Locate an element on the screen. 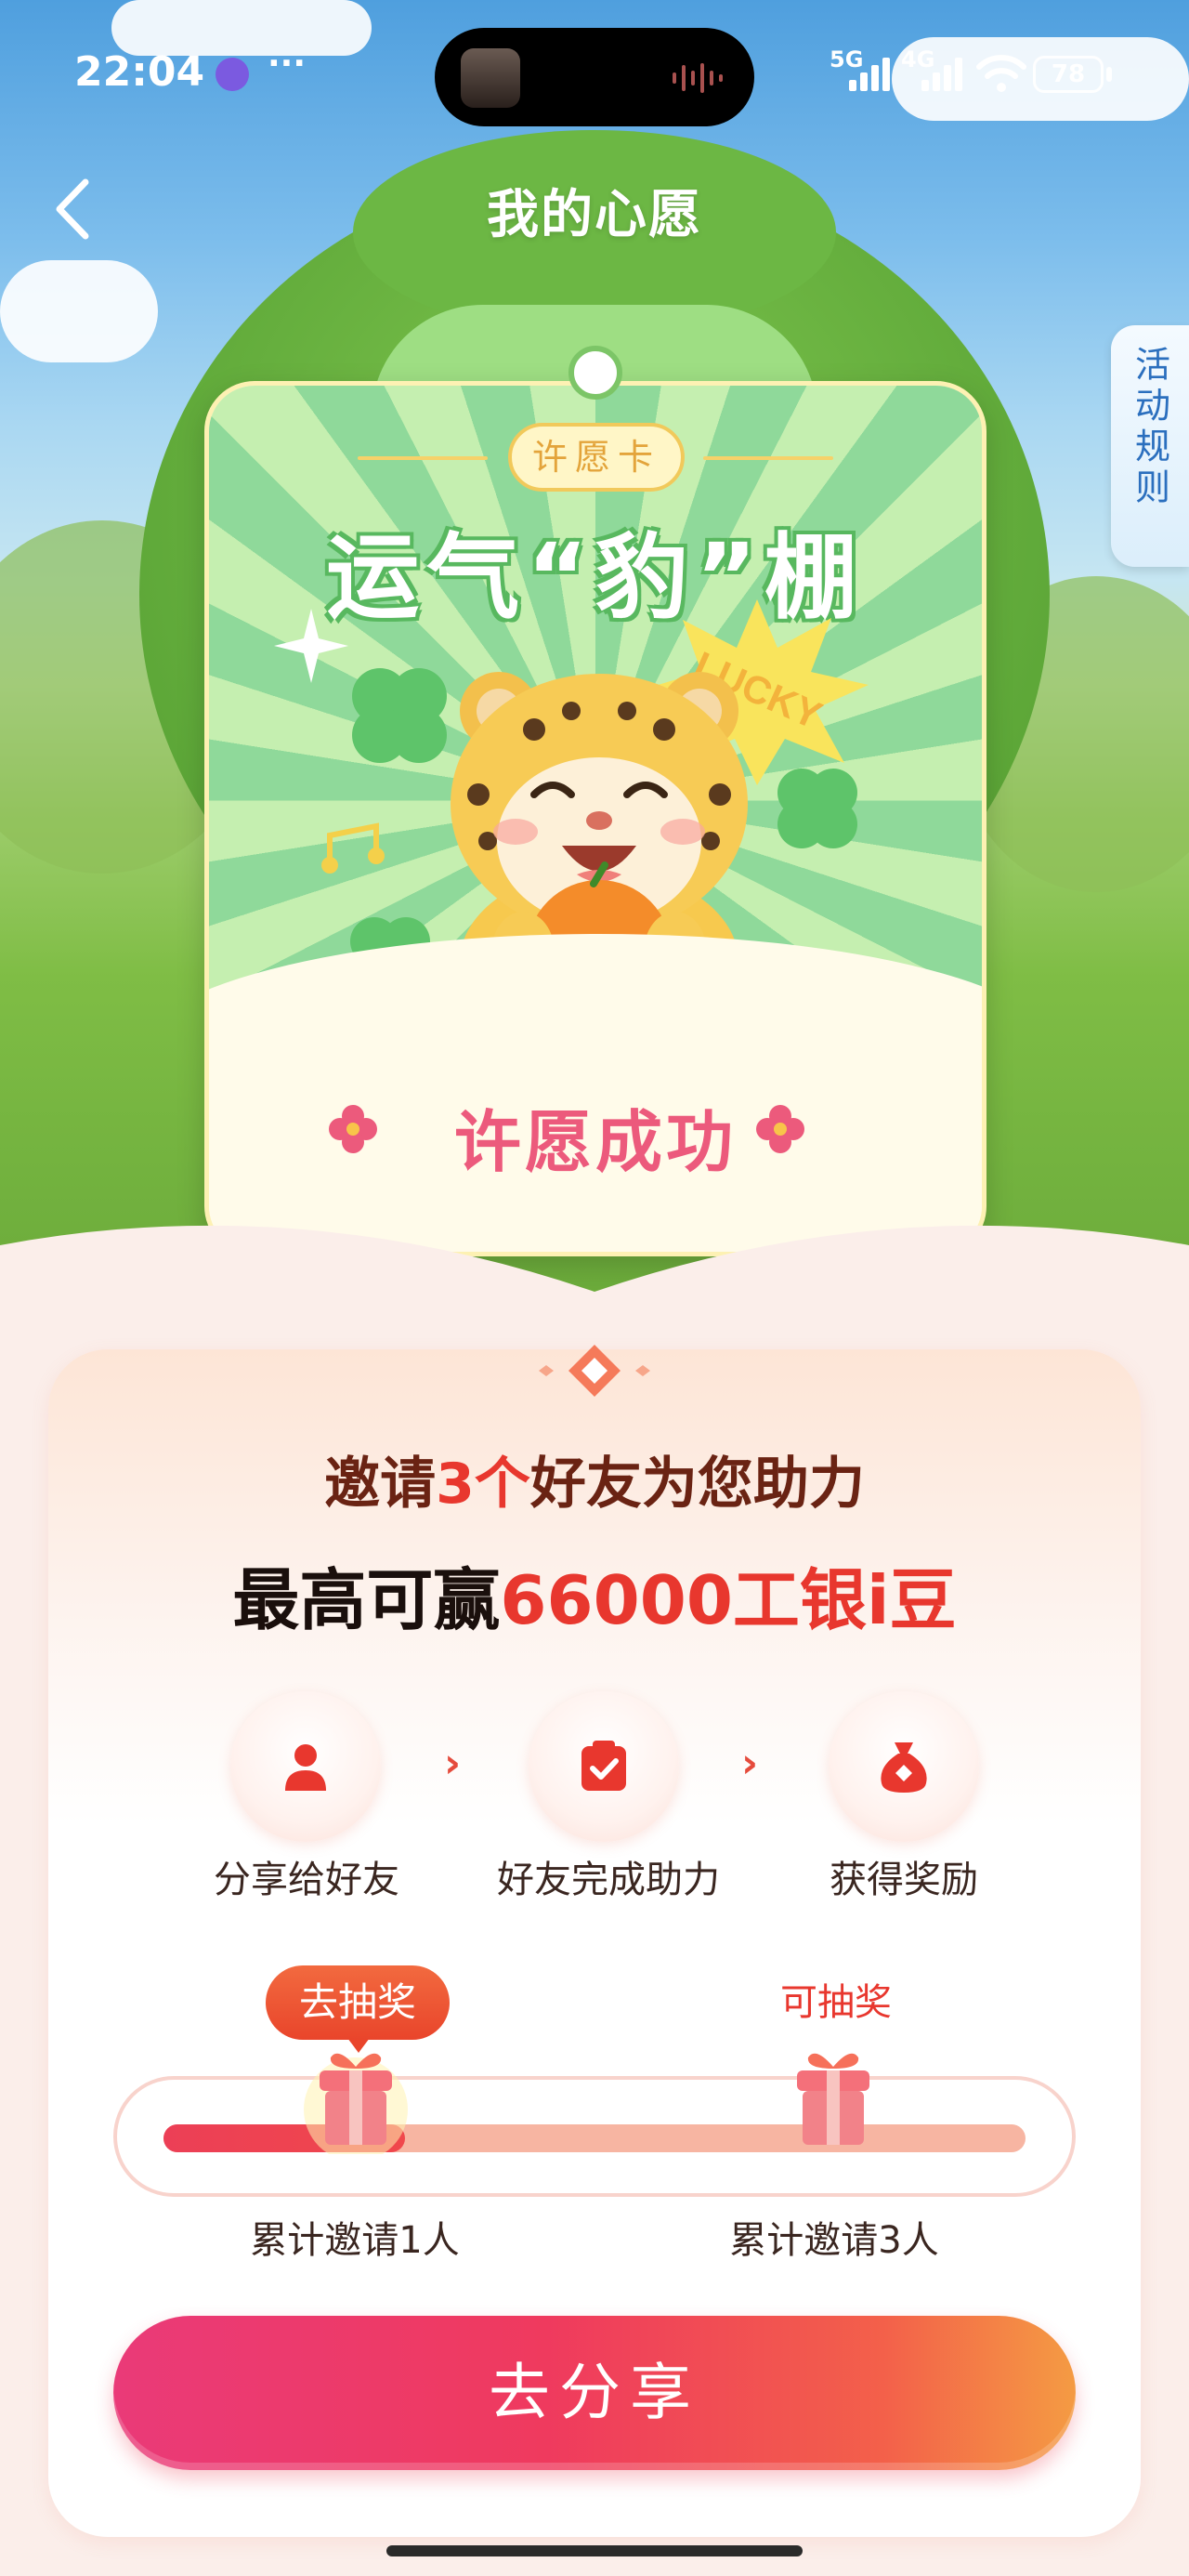  reward-headline: 最高可赢66000工银i豆 is located at coordinates (594, 1594).